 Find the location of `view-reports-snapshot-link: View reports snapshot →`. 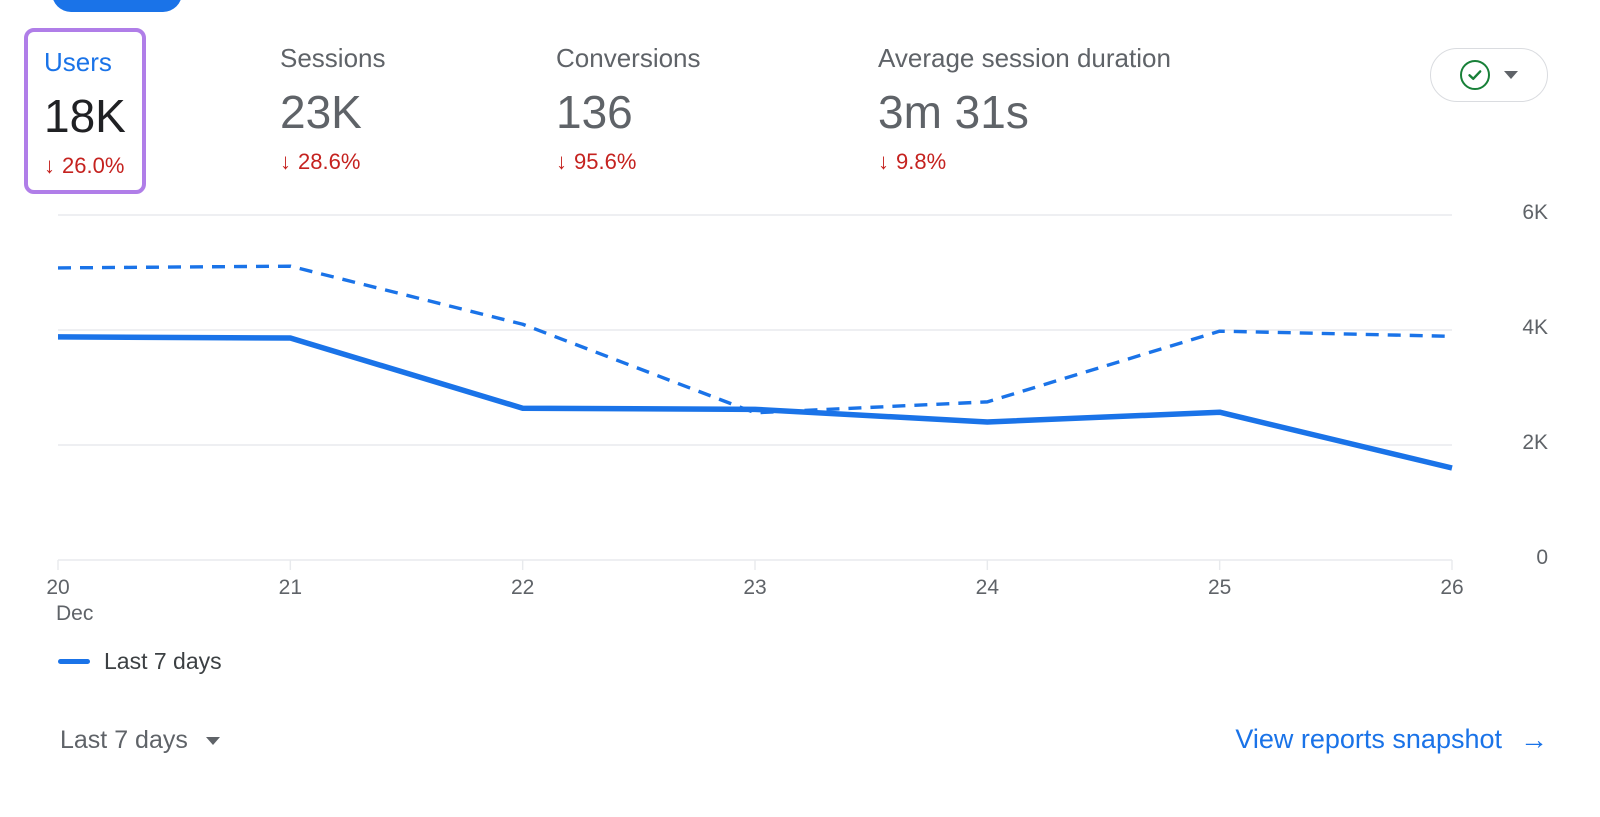

view-reports-snapshot-link: View reports snapshot → is located at coordinates (1391, 739).